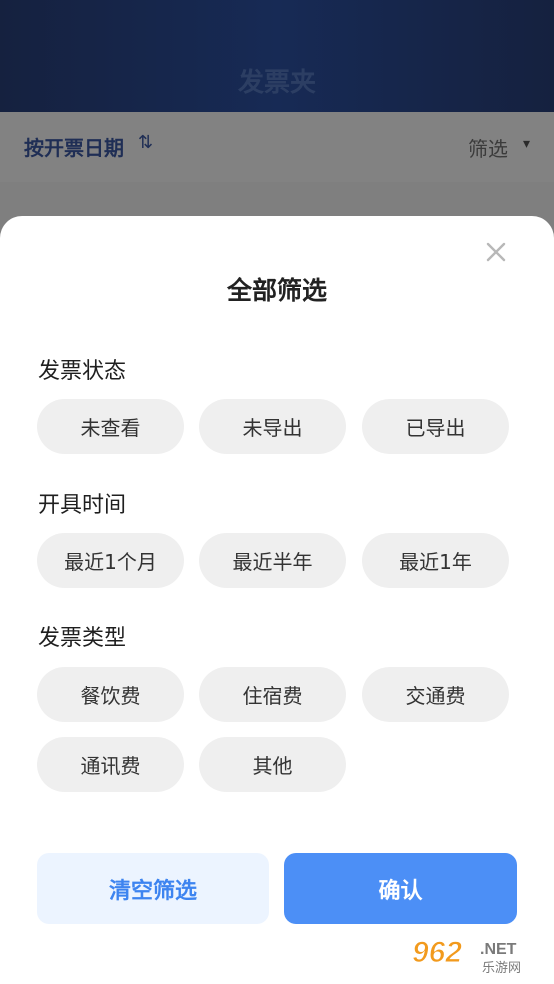 The width and height of the screenshot is (554, 984). What do you see at coordinates (435, 694) in the screenshot?
I see `chip-transportation: 交通费` at bounding box center [435, 694].